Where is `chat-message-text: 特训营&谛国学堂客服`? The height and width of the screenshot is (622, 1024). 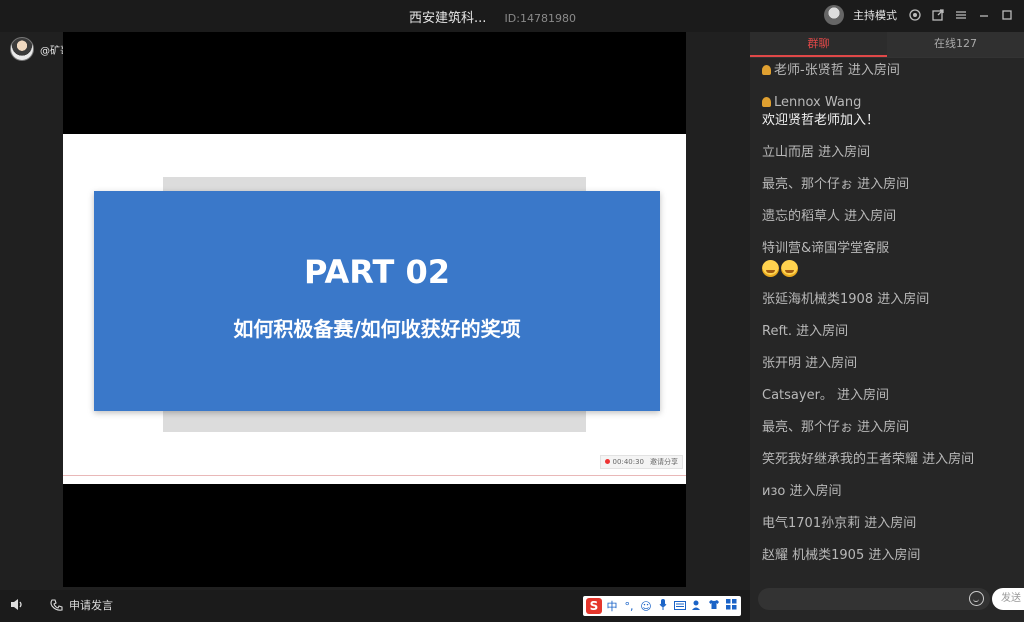 chat-message-text: 特训营&谛国学堂客服 is located at coordinates (826, 248).